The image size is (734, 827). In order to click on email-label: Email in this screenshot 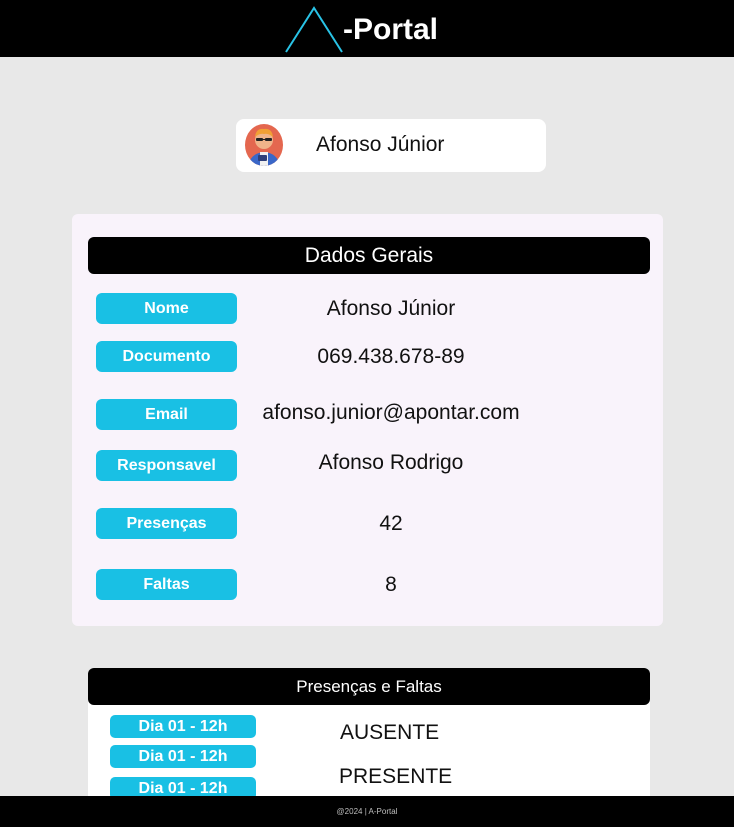, I will do `click(166, 414)`.